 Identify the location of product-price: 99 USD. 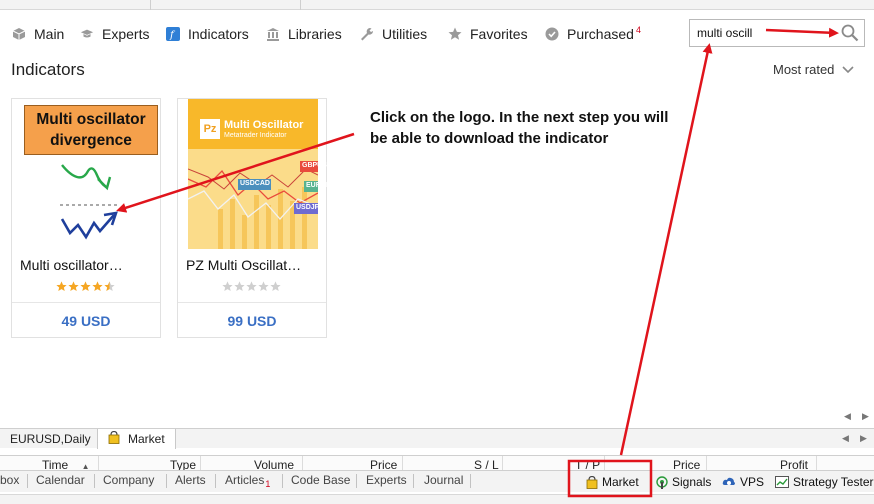
(252, 321).